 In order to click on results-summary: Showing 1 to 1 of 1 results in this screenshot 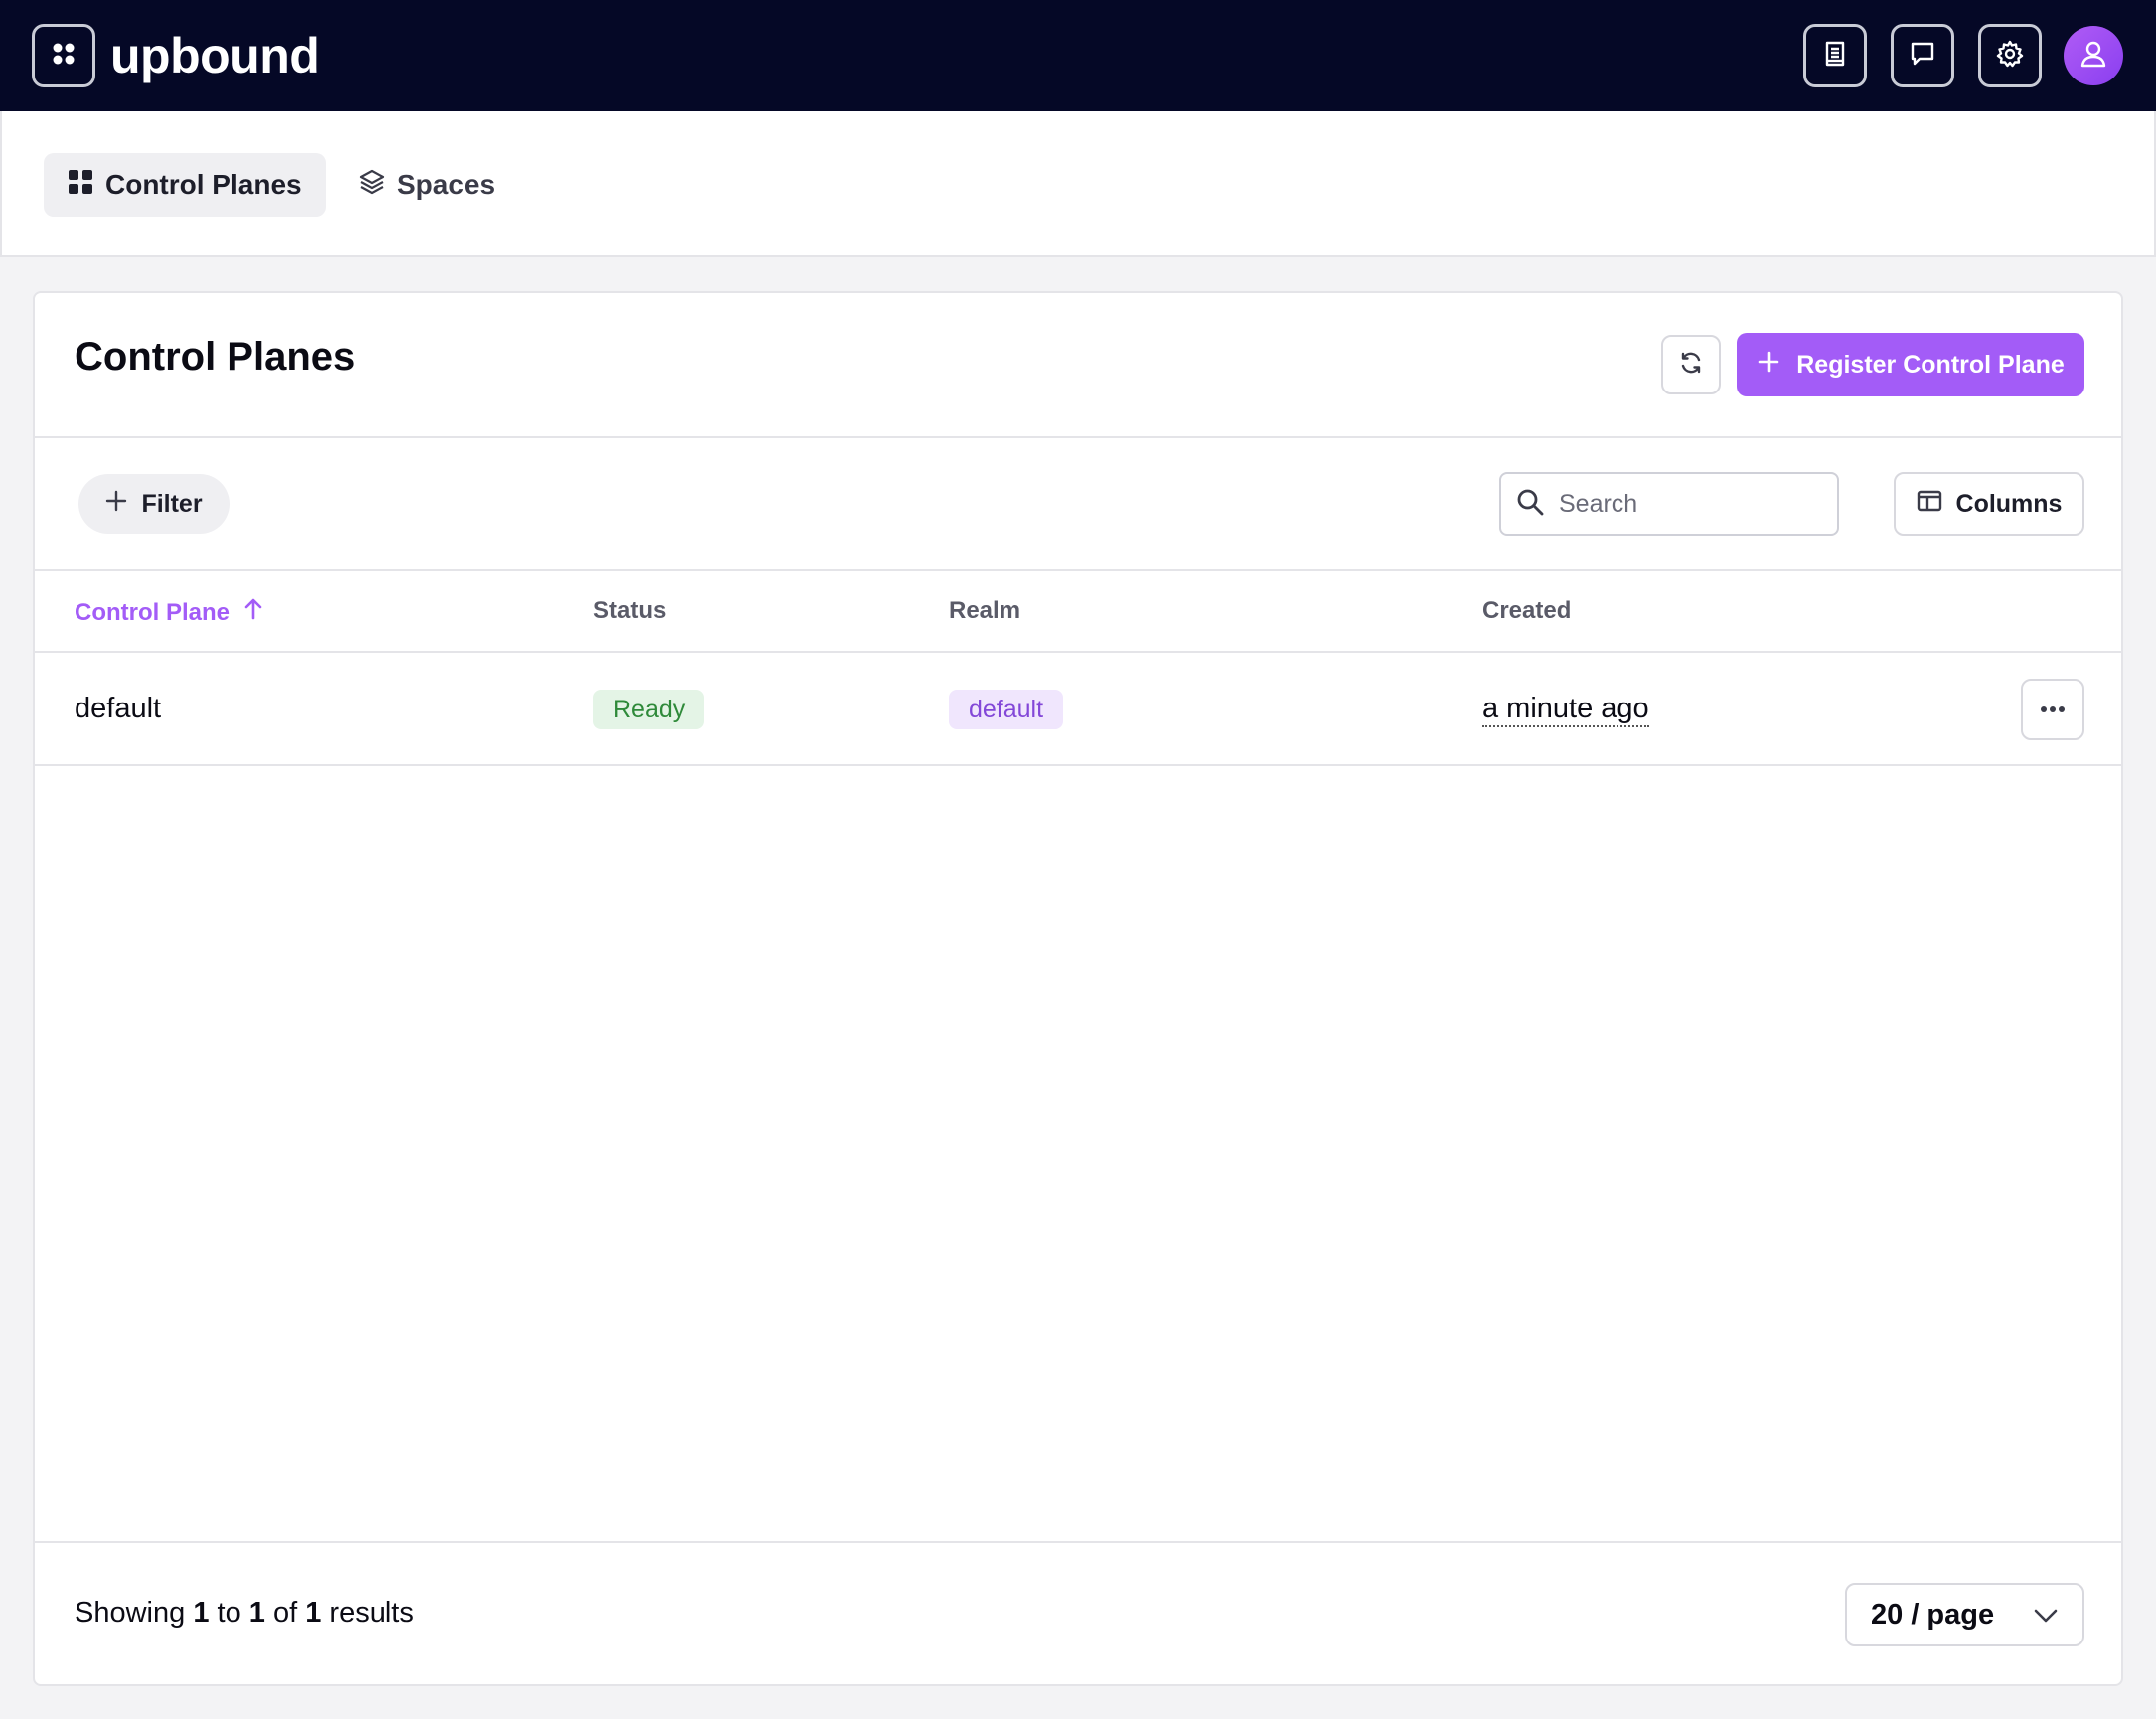, I will do `click(244, 1613)`.